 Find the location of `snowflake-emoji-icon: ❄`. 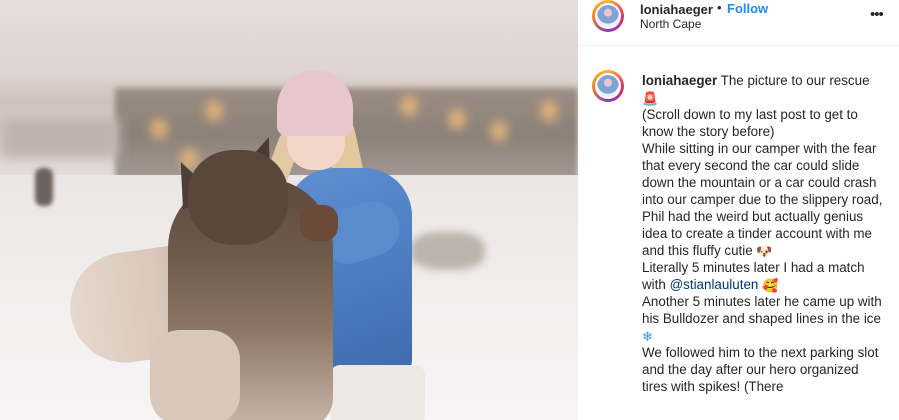

snowflake-emoji-icon: ❄ is located at coordinates (647, 336).